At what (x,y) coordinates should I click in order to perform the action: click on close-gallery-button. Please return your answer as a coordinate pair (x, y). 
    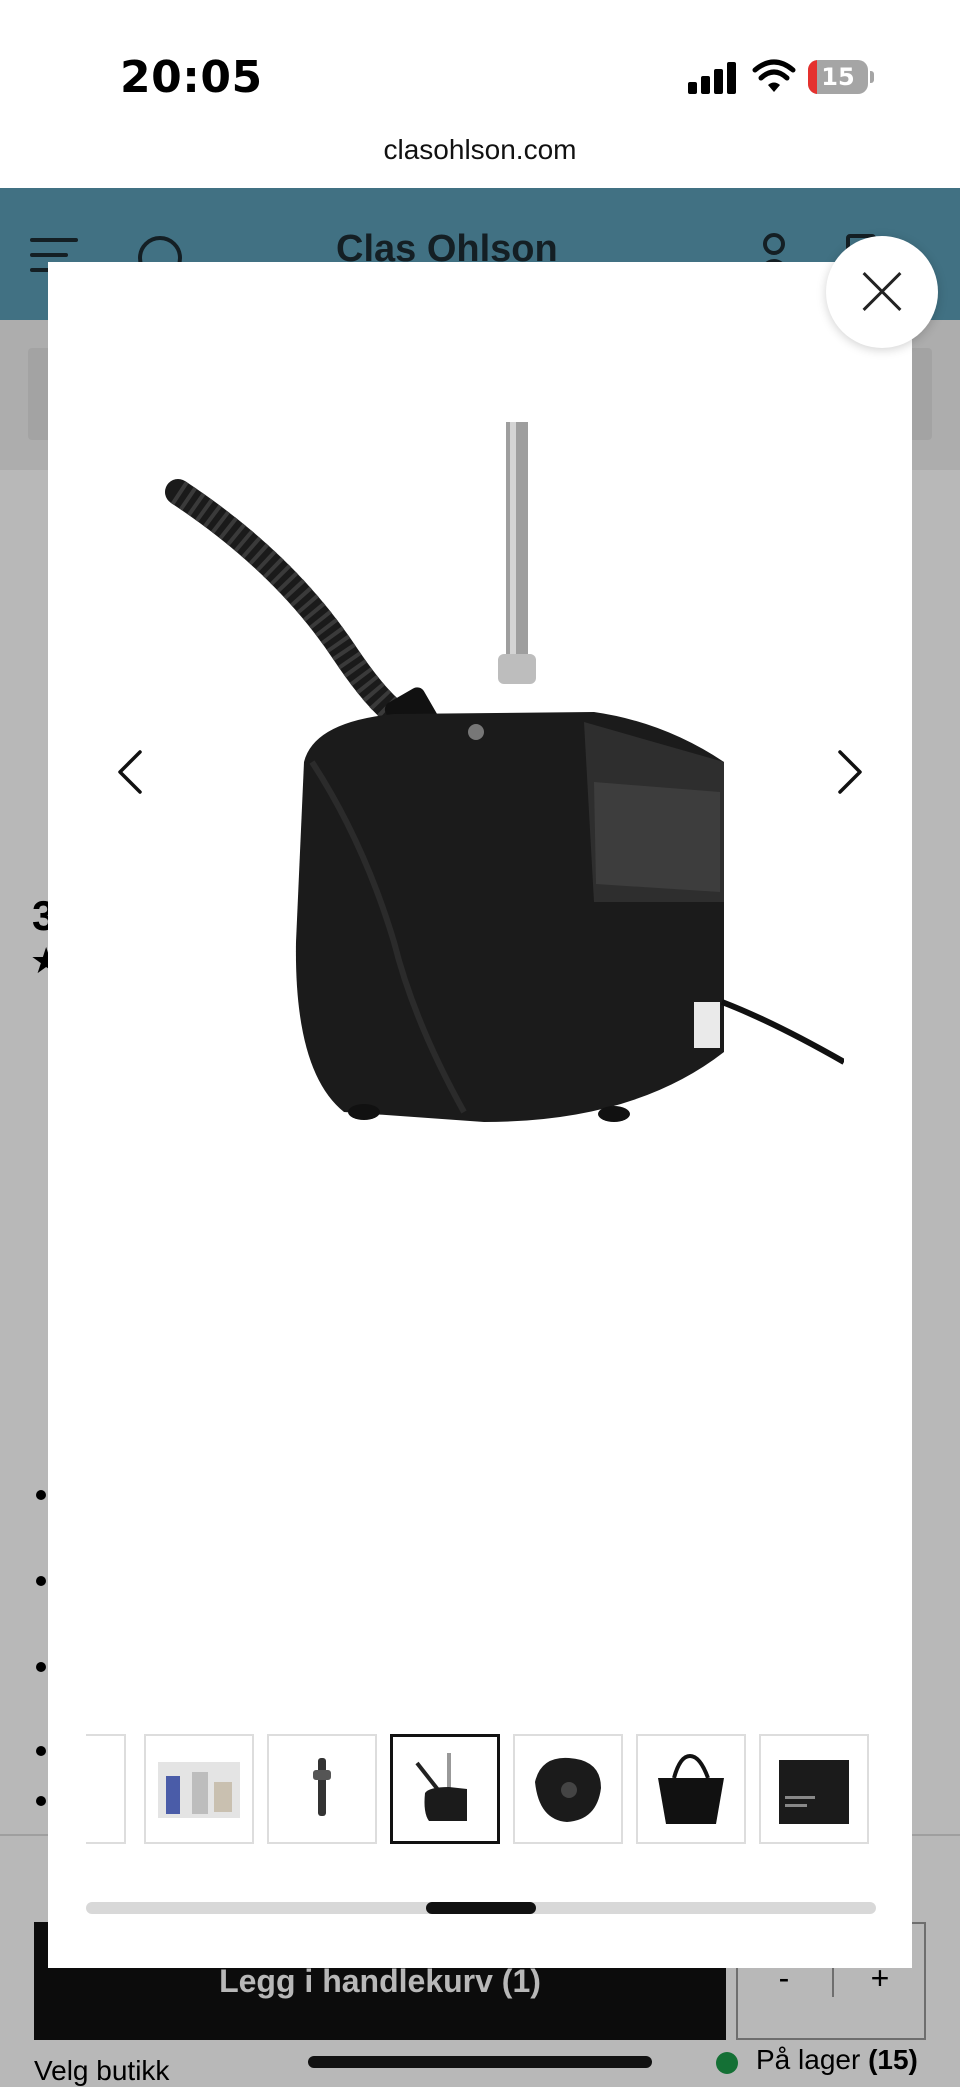
    Looking at the image, I should click on (882, 292).